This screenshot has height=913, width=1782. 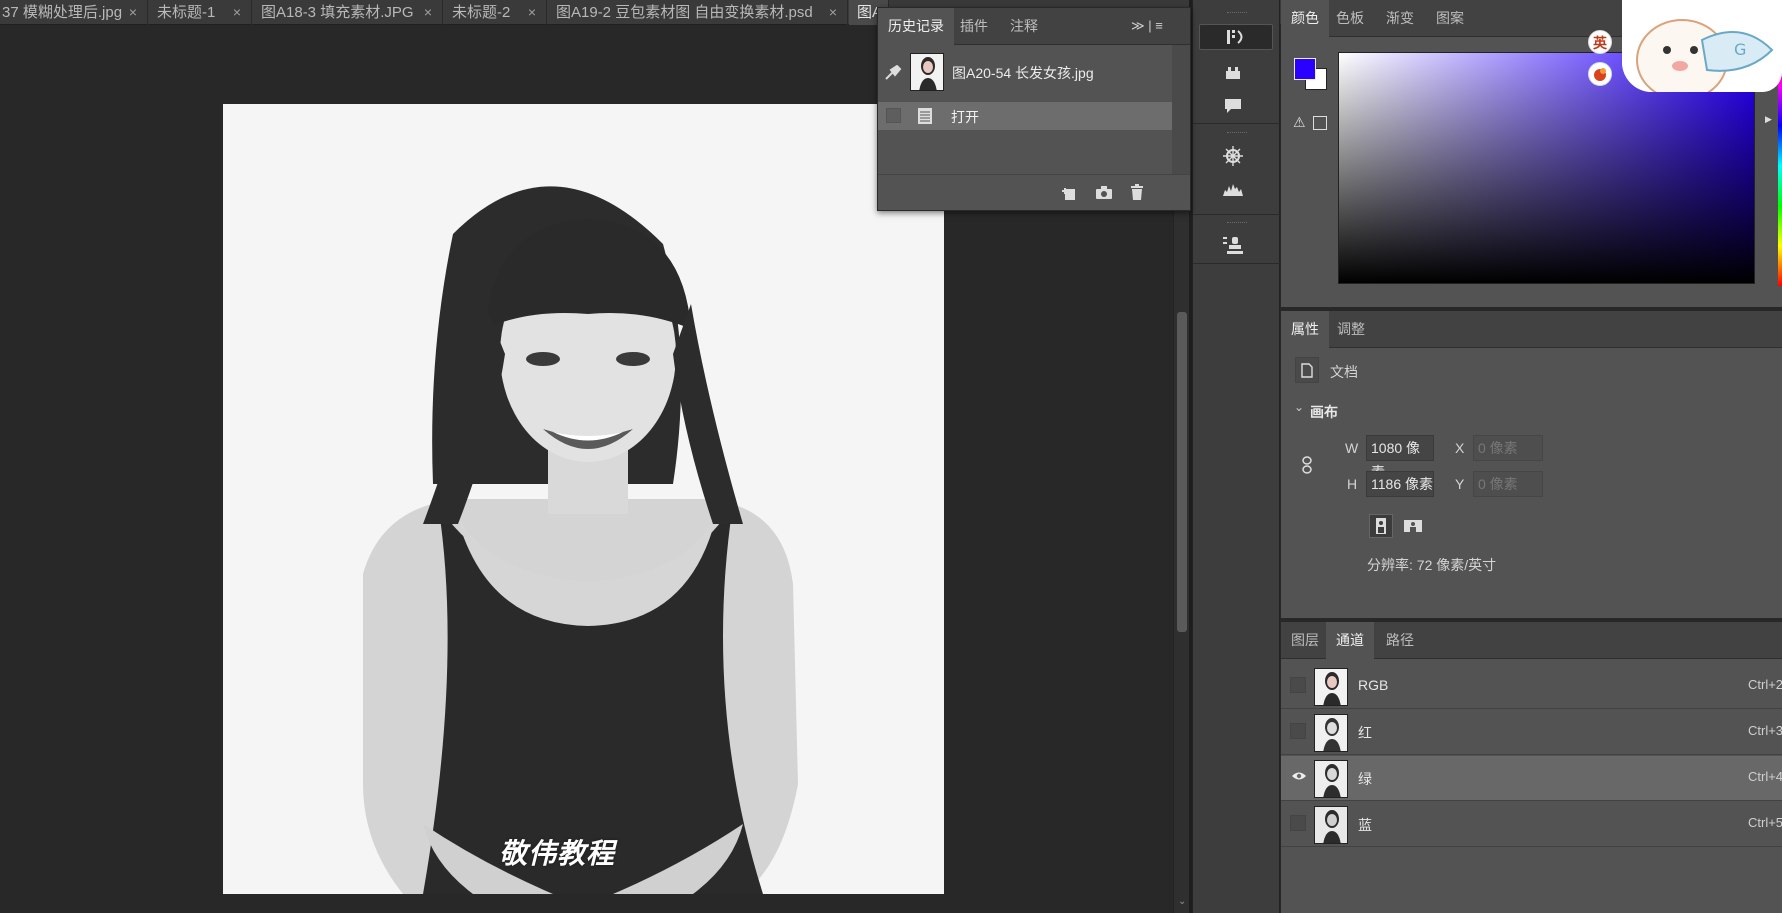 What do you see at coordinates (1352, 448) in the screenshot?
I see `width-label: W` at bounding box center [1352, 448].